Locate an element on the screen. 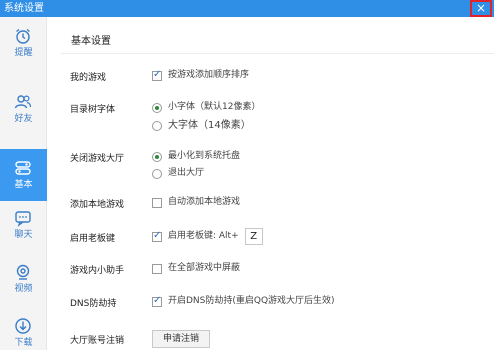 The height and width of the screenshot is (350, 494). sidebar-item-label: 聊天 is located at coordinates (23, 235).